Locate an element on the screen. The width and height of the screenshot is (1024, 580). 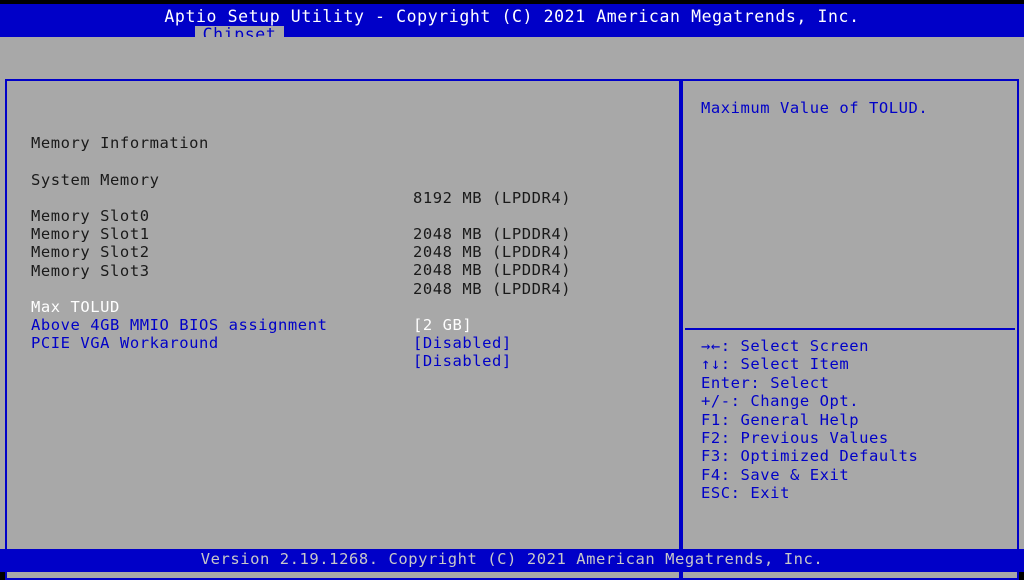
row-system-memory: System Memory 8192 MB (LPDDR4) is located at coordinates (343, 180).